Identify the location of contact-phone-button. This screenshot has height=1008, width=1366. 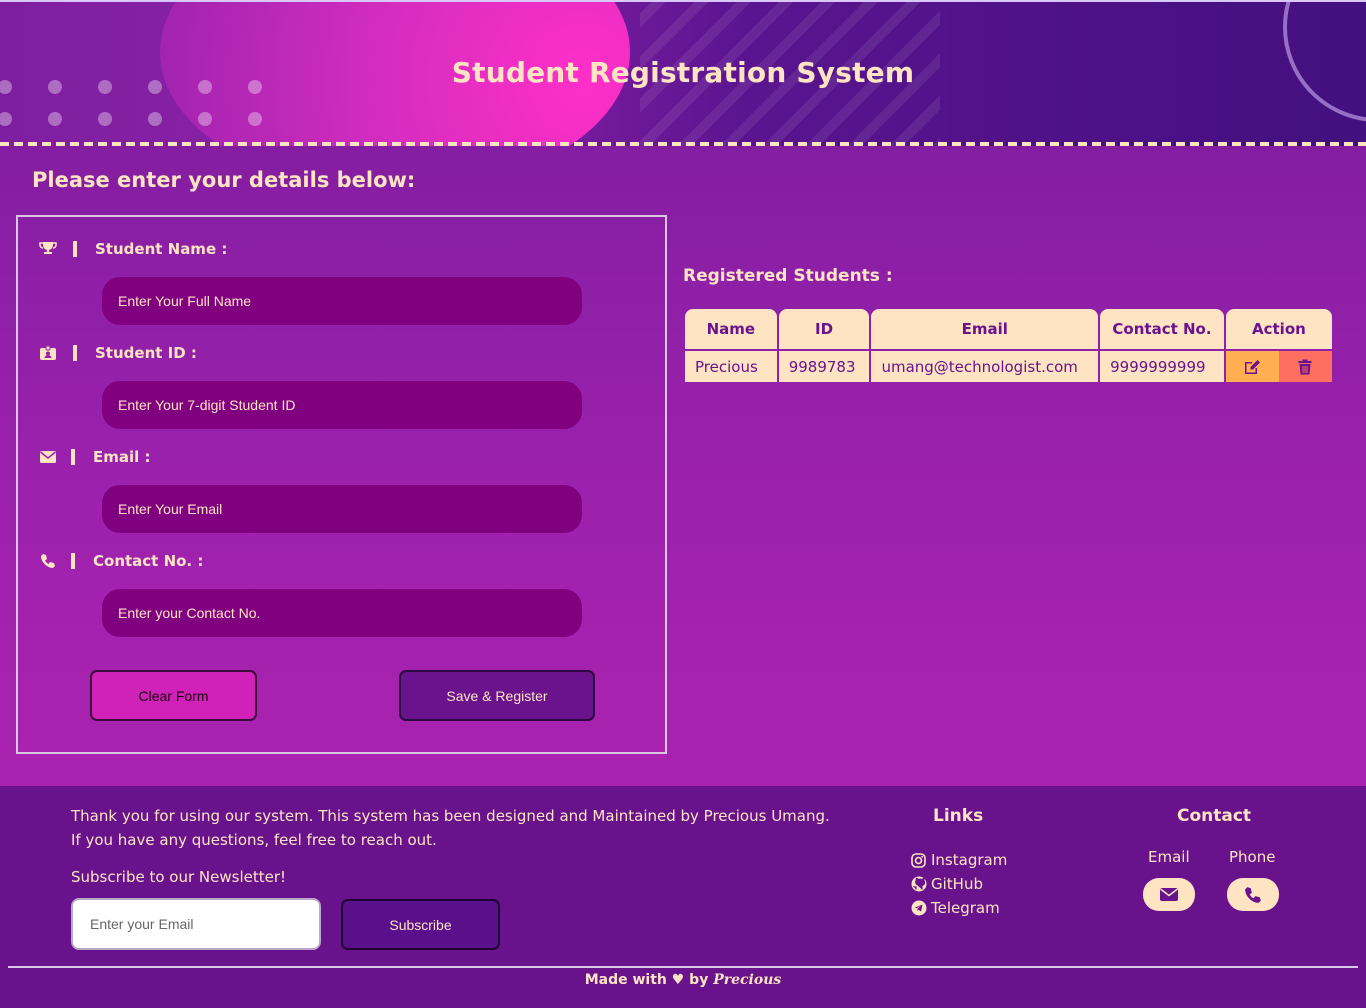
(1253, 894).